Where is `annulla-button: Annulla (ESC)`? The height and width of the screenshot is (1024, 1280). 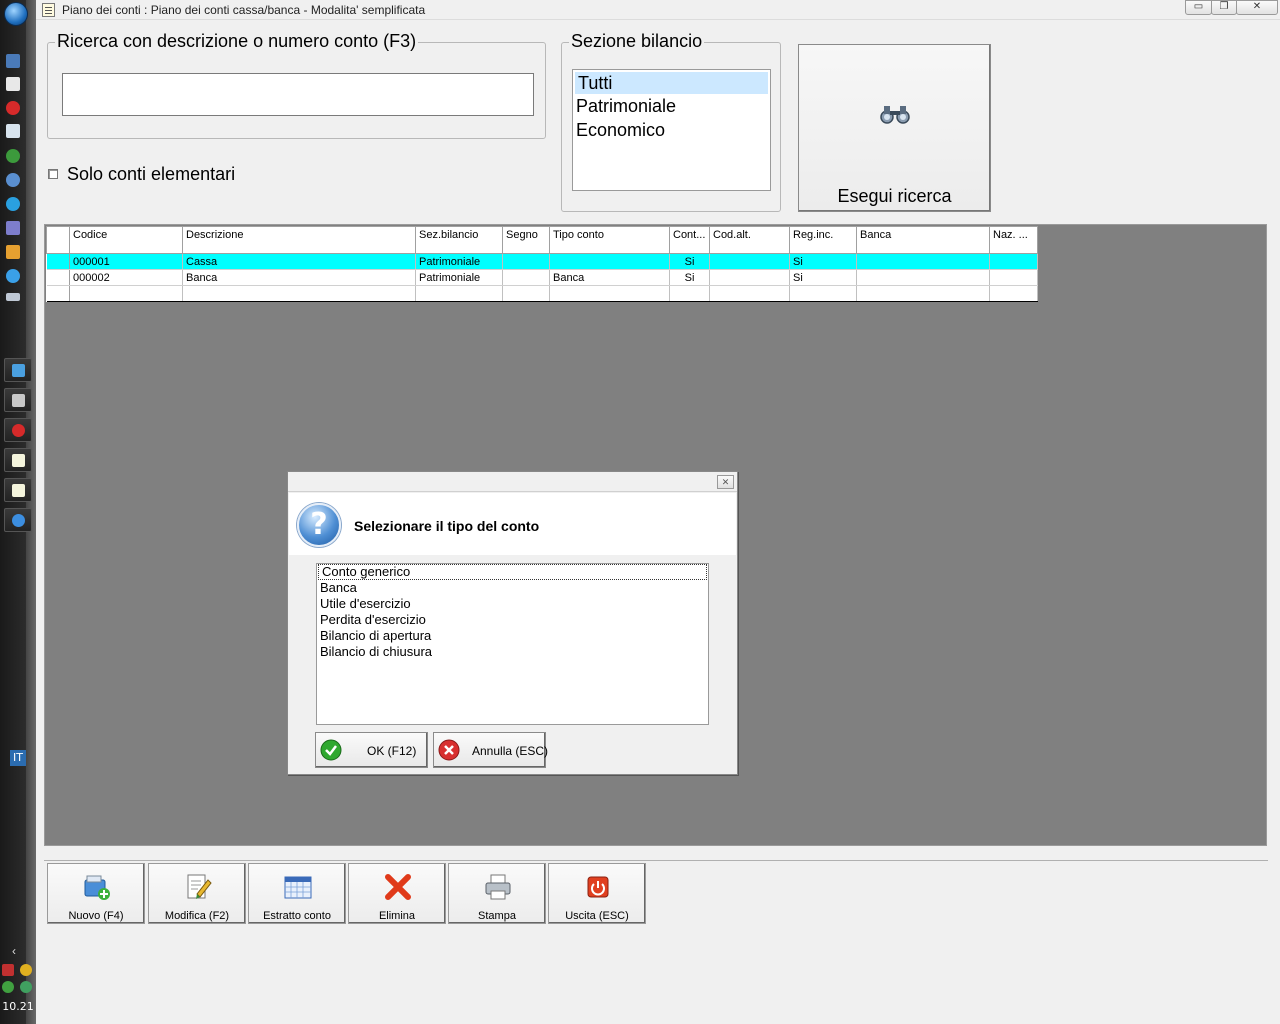
annulla-button: Annulla (ESC) is located at coordinates (490, 750).